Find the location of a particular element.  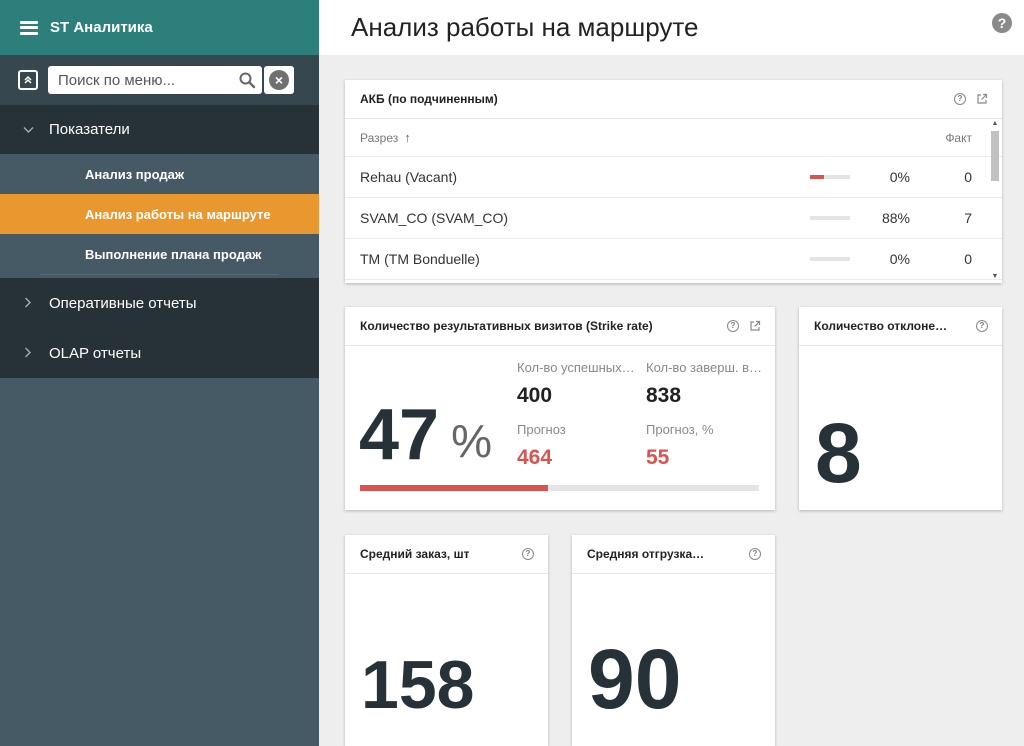

strike-rate-value: 47 % is located at coordinates (425, 435).